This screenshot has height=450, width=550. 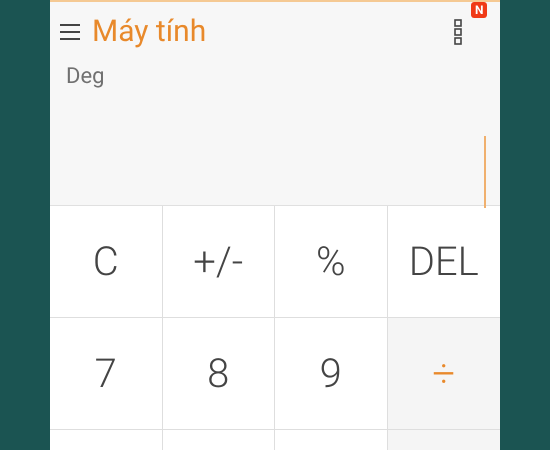 I want to click on angle-mode-label: Deg, so click(x=85, y=77).